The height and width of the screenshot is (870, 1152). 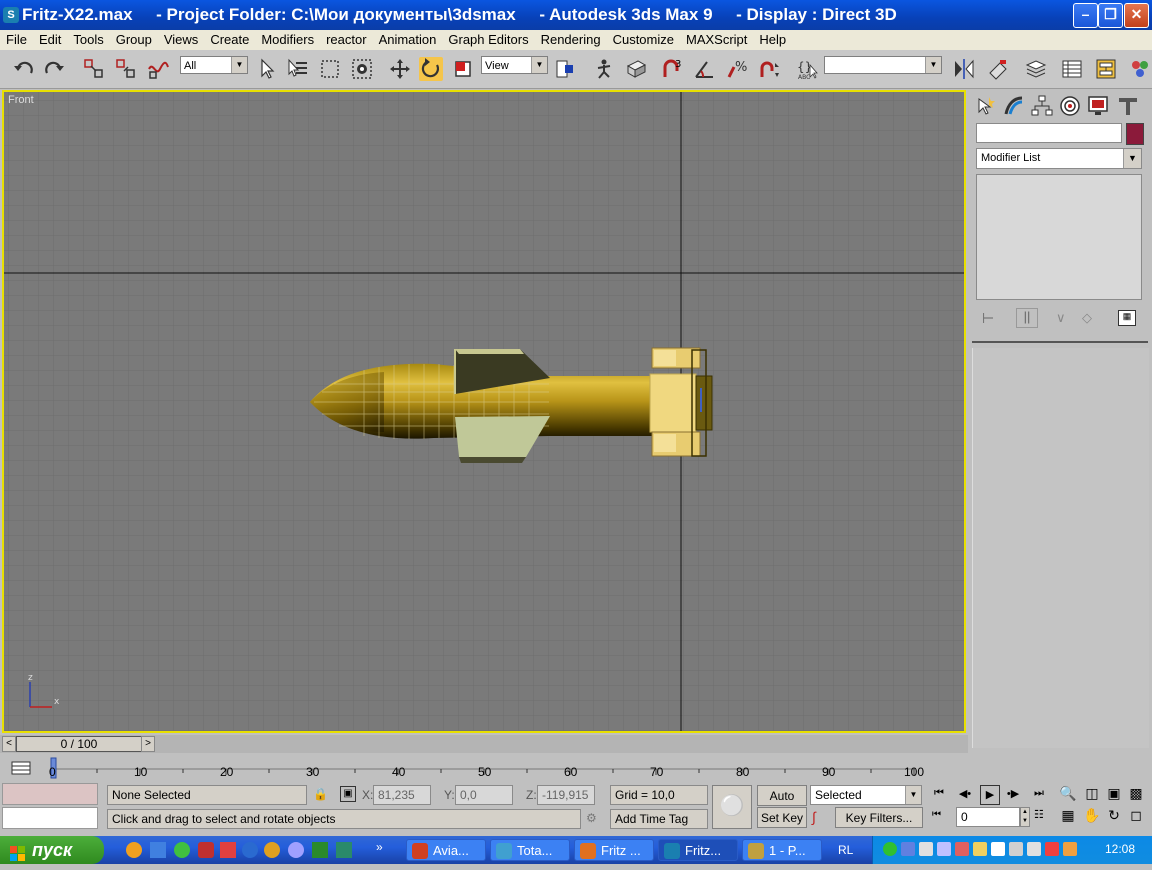 What do you see at coordinates (400, 69) in the screenshot?
I see `select-and-move-icon` at bounding box center [400, 69].